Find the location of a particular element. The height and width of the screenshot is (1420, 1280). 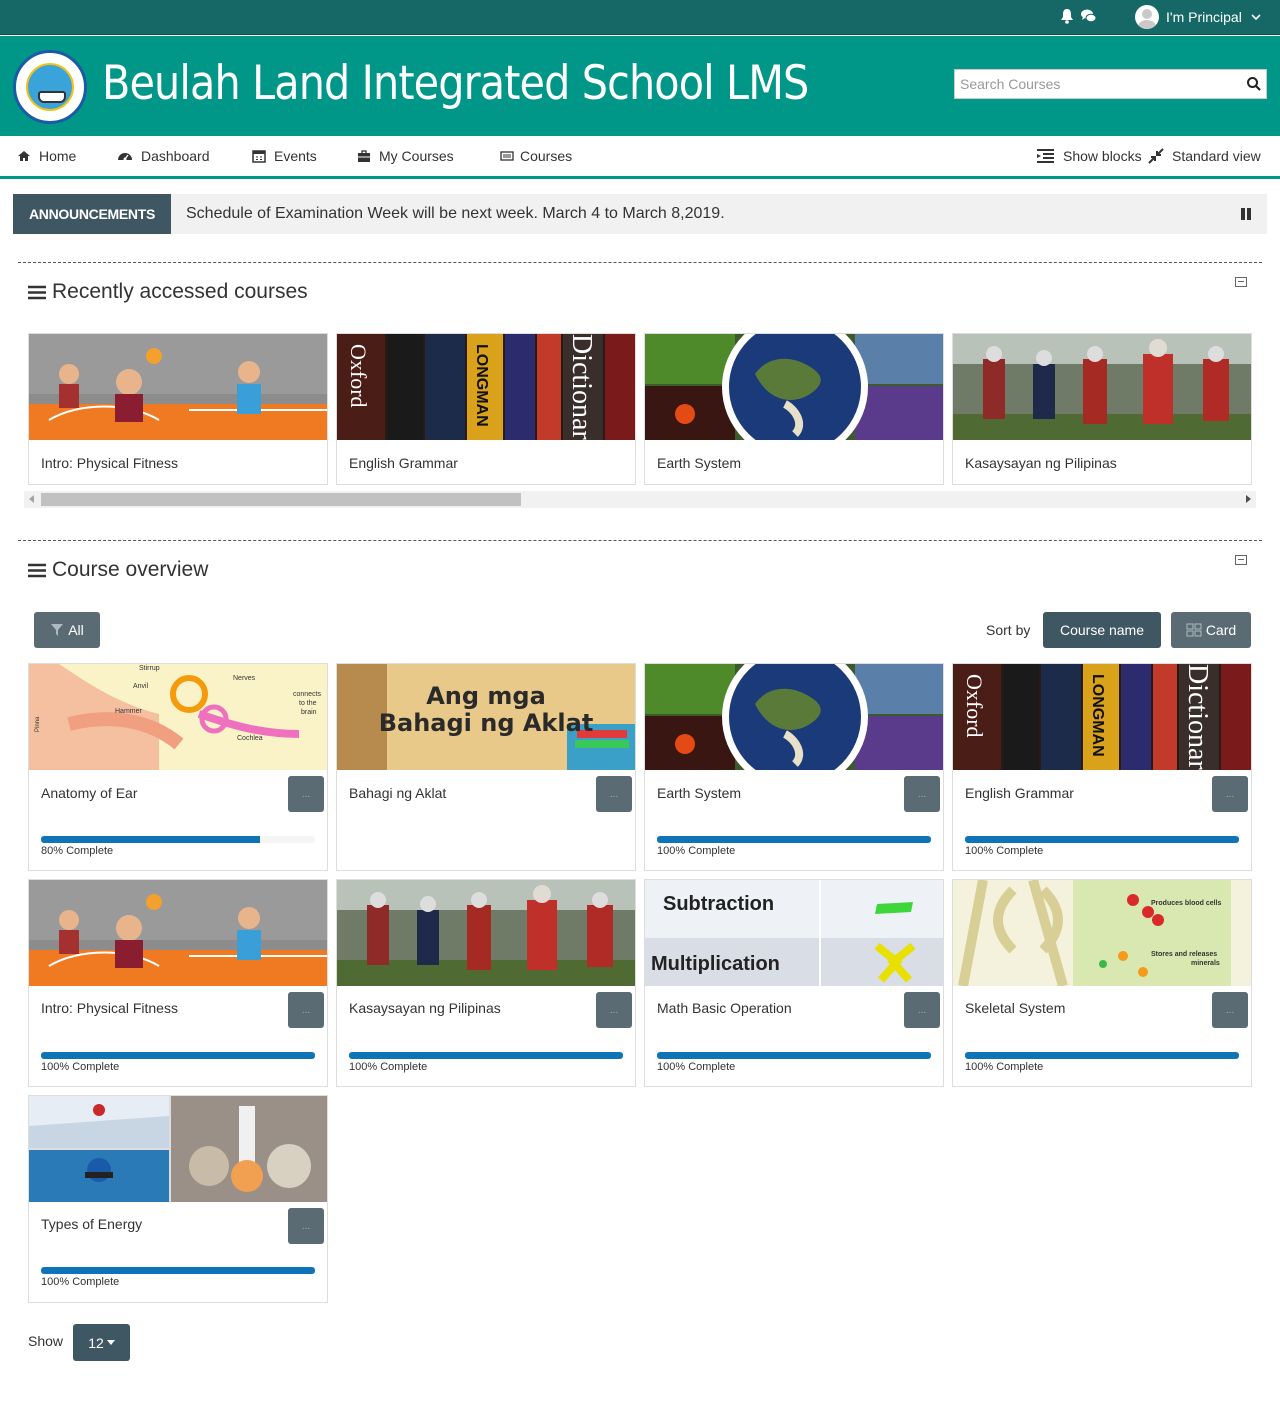

ear-label-stirrup: Stirrup is located at coordinates (149, 668).